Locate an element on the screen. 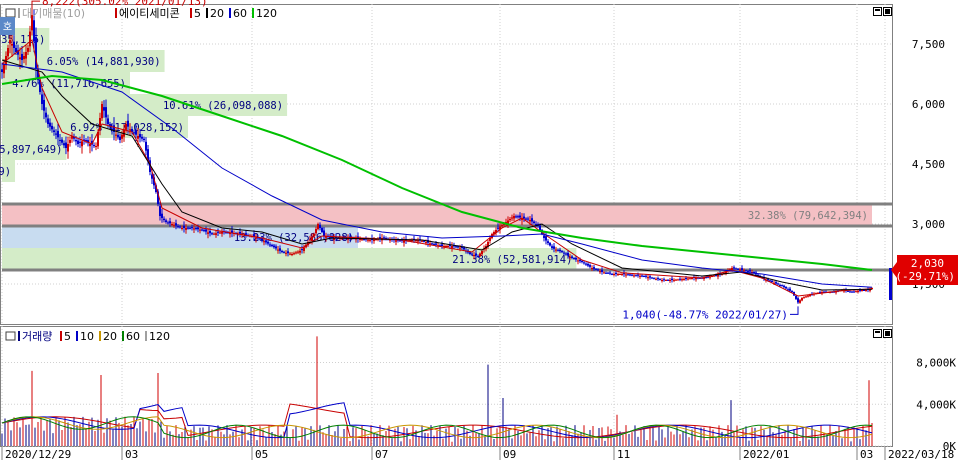 The width and height of the screenshot is (958, 462). legend-label: 120 is located at coordinates (266, 13).